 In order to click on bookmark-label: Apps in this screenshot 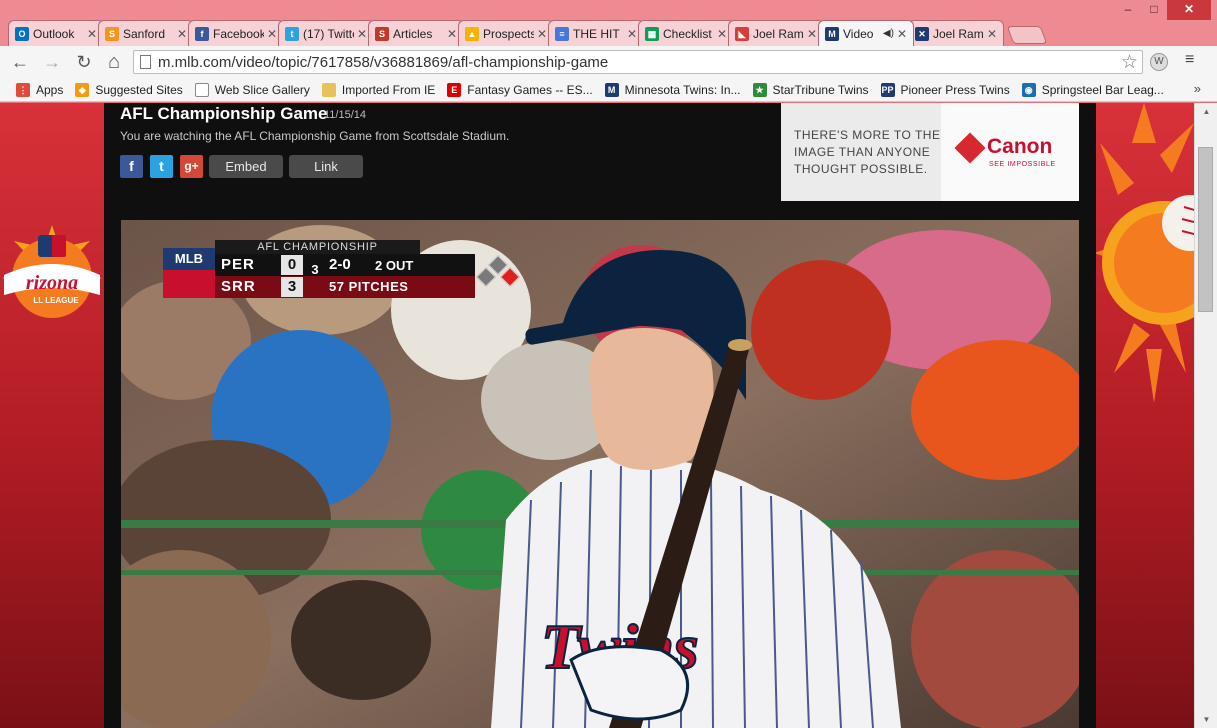, I will do `click(50, 89)`.